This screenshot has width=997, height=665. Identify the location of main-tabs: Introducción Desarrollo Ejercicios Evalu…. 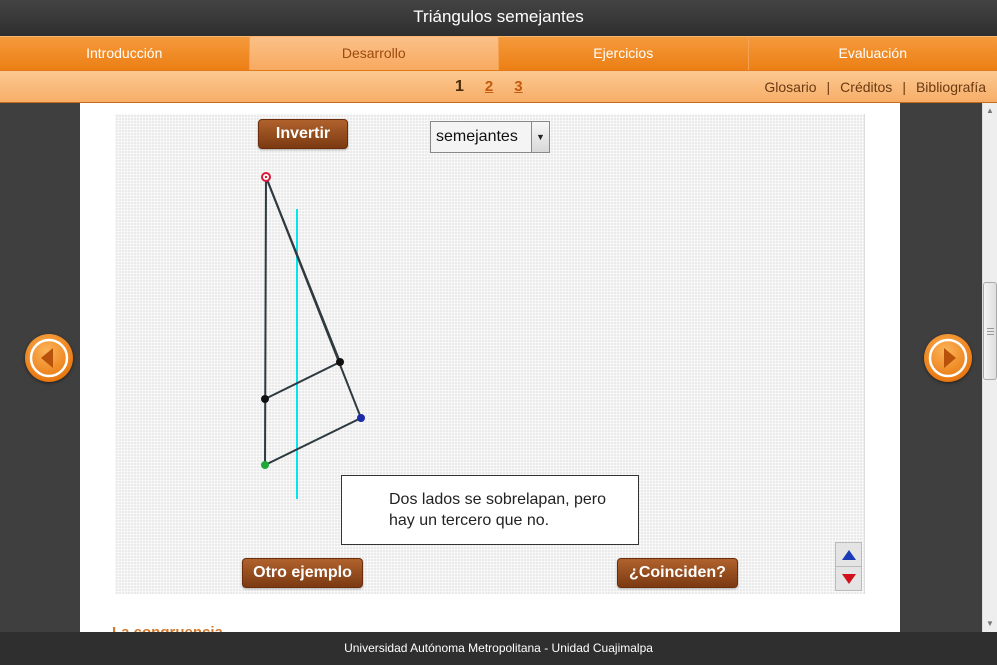
(498, 53).